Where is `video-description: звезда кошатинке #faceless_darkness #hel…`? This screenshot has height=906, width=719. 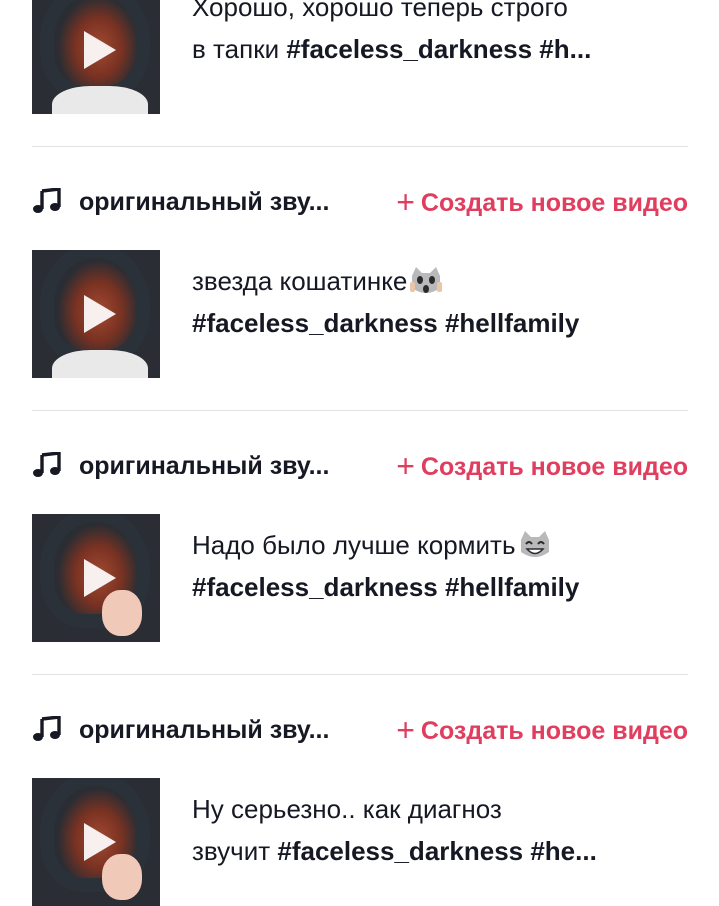 video-description: звезда кошатинке #faceless_darkness #hel… is located at coordinates (386, 302).